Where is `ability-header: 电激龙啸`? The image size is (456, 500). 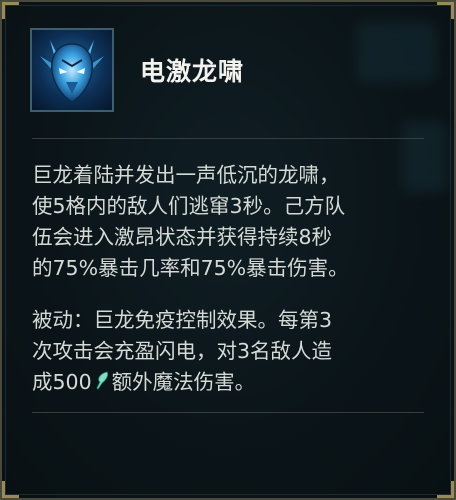
ability-header: 电激龙啸 is located at coordinates (137, 70).